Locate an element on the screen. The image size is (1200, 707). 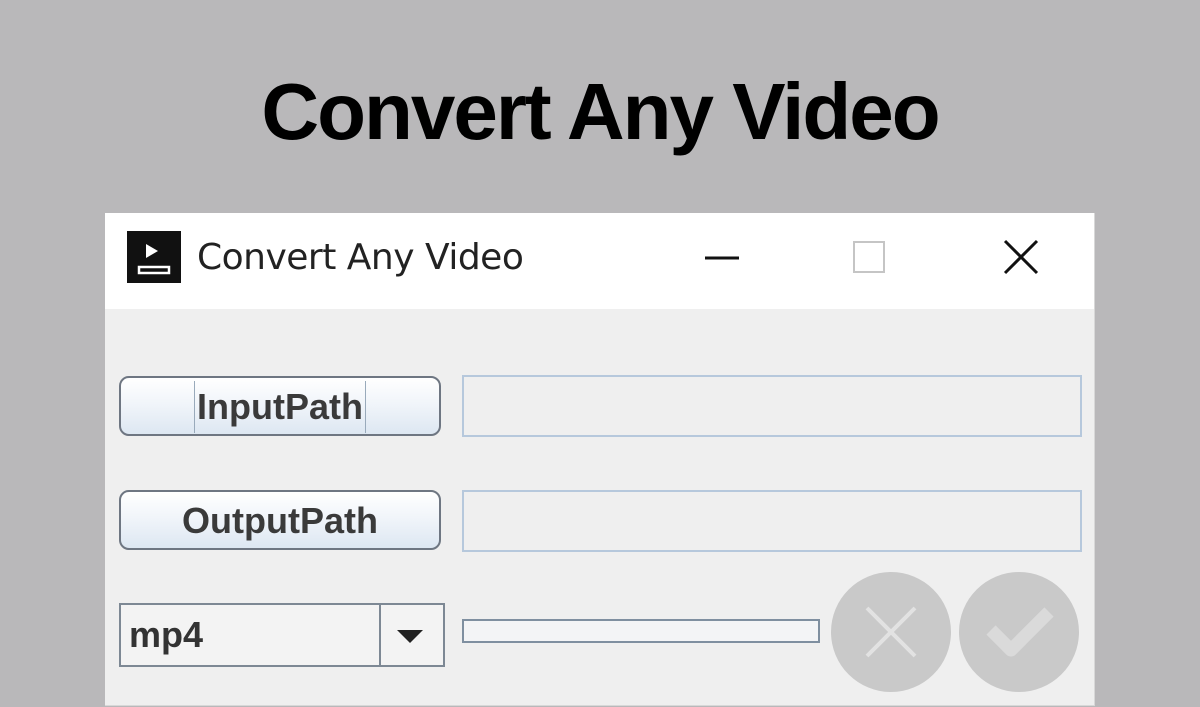
triangle-down-icon is located at coordinates (410, 636).